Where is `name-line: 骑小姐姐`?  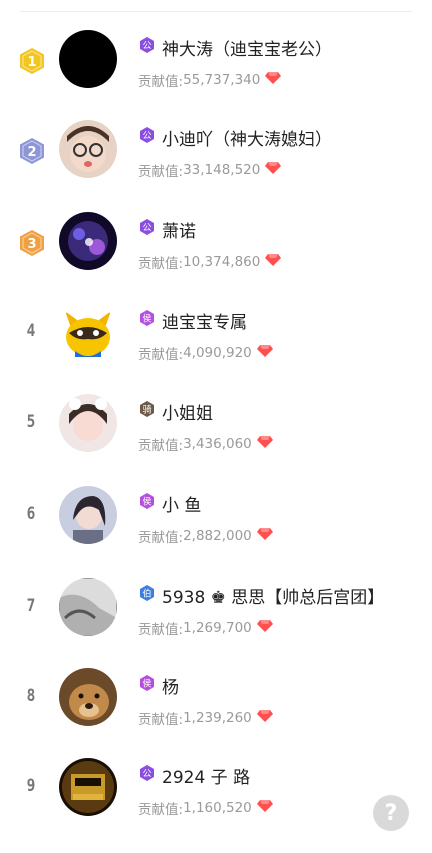 name-line: 骑小姐姐 is located at coordinates (175, 411).